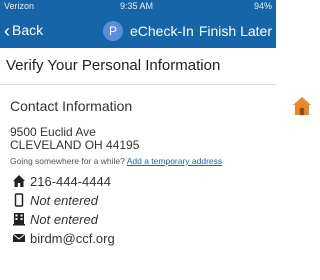 This screenshot has width=320, height=280. What do you see at coordinates (19, 237) in the screenshot?
I see `email-icon` at bounding box center [19, 237].